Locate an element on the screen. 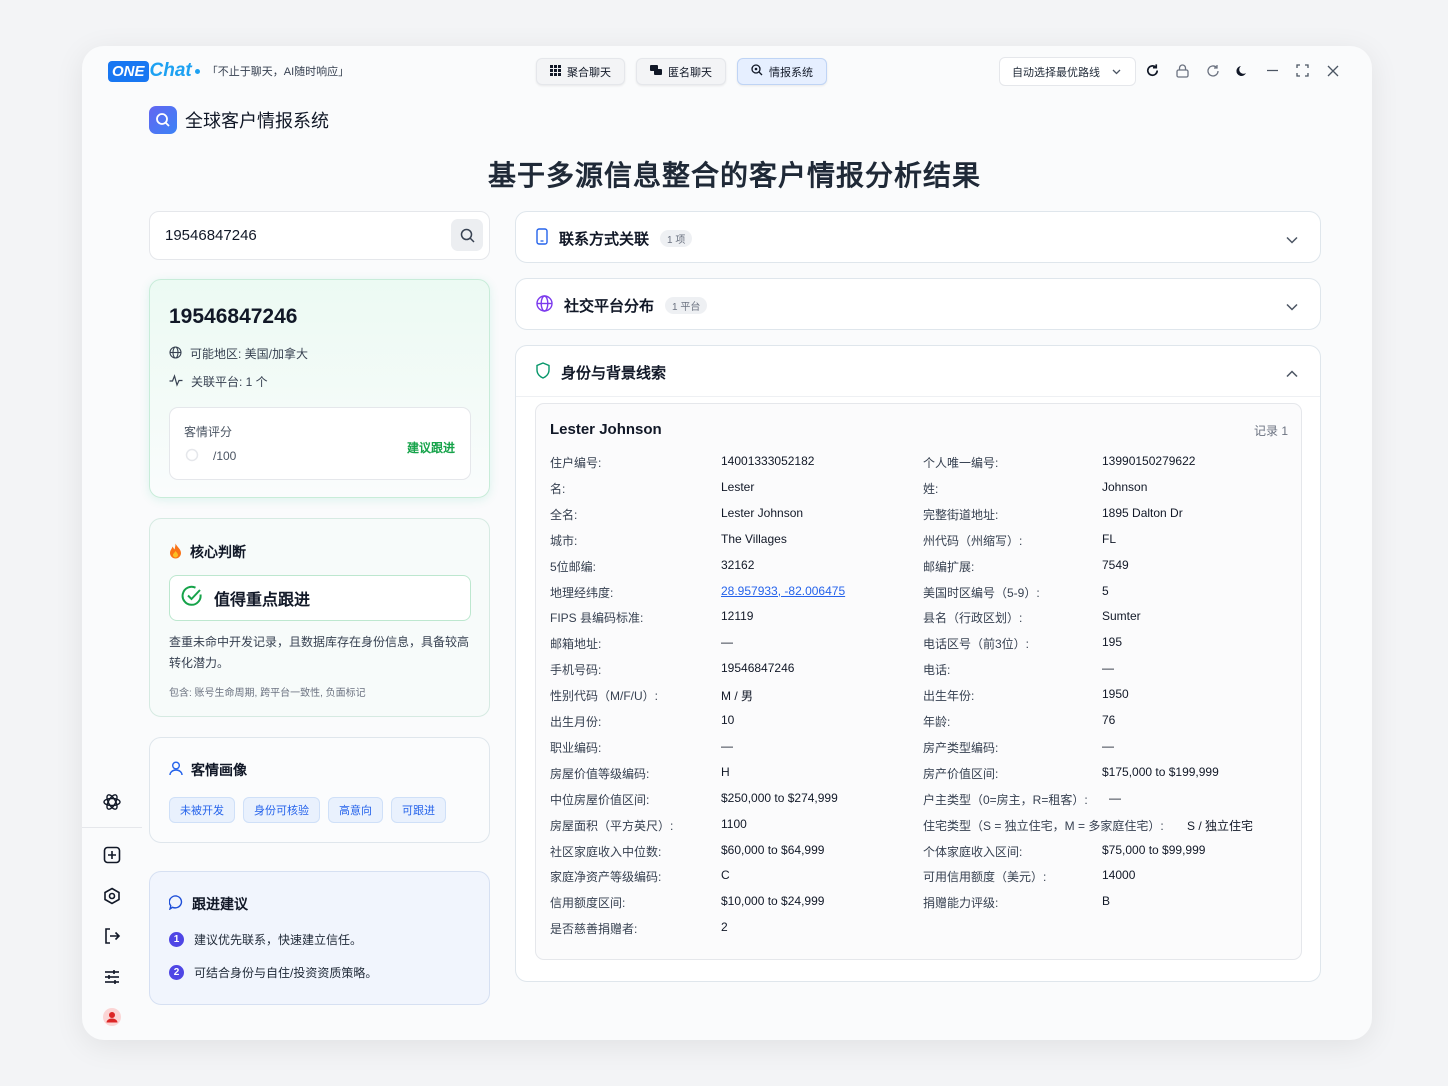  moon-icon is located at coordinates (1242, 70).